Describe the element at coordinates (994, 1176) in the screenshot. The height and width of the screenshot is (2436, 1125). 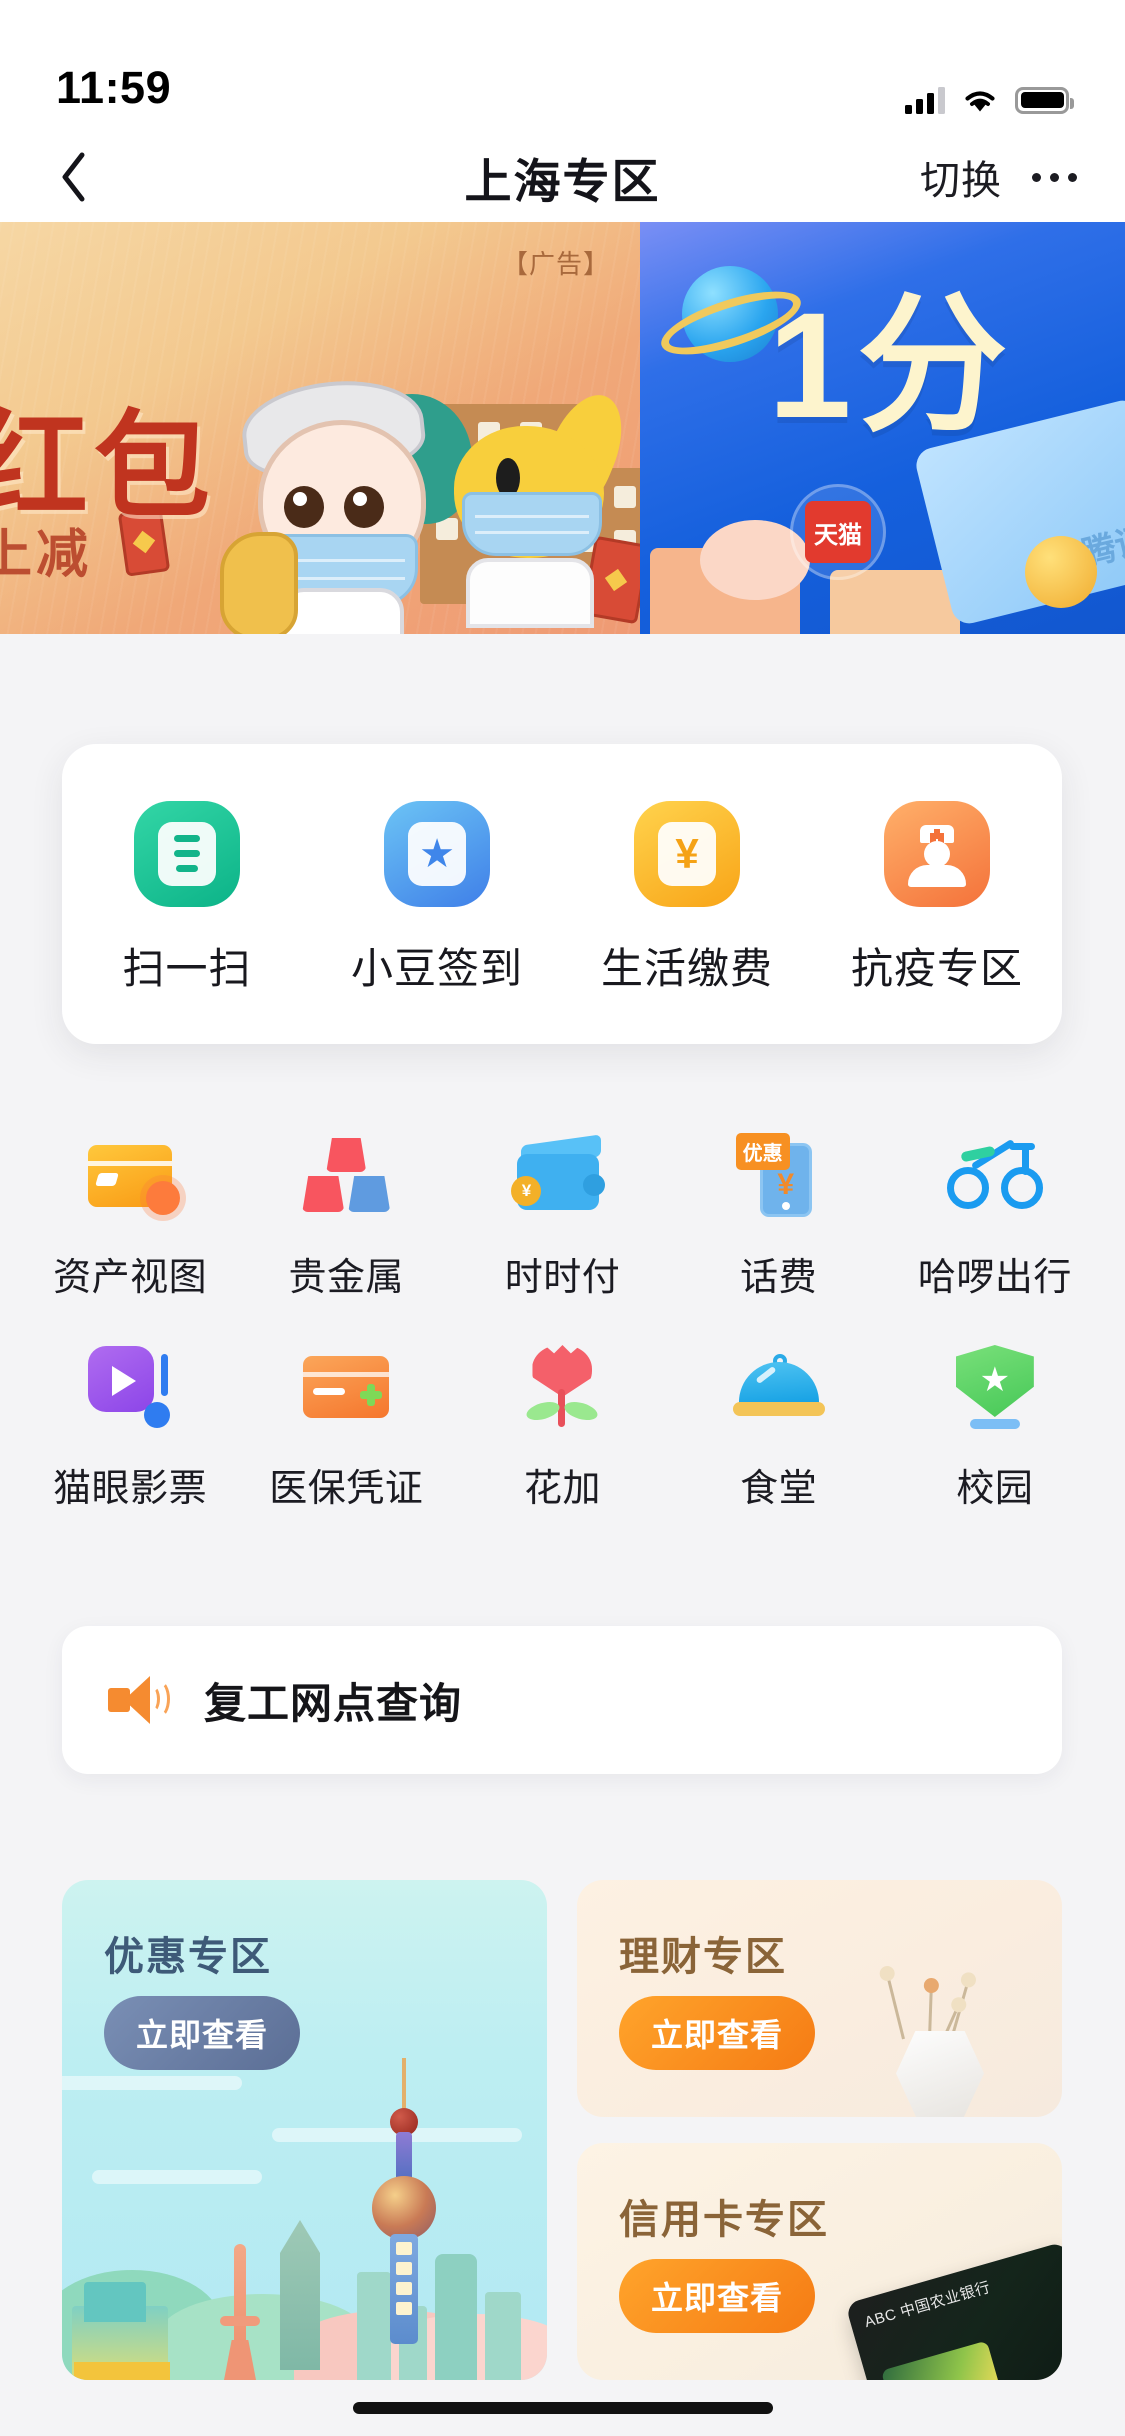
I see `bicycle-icon` at that location.